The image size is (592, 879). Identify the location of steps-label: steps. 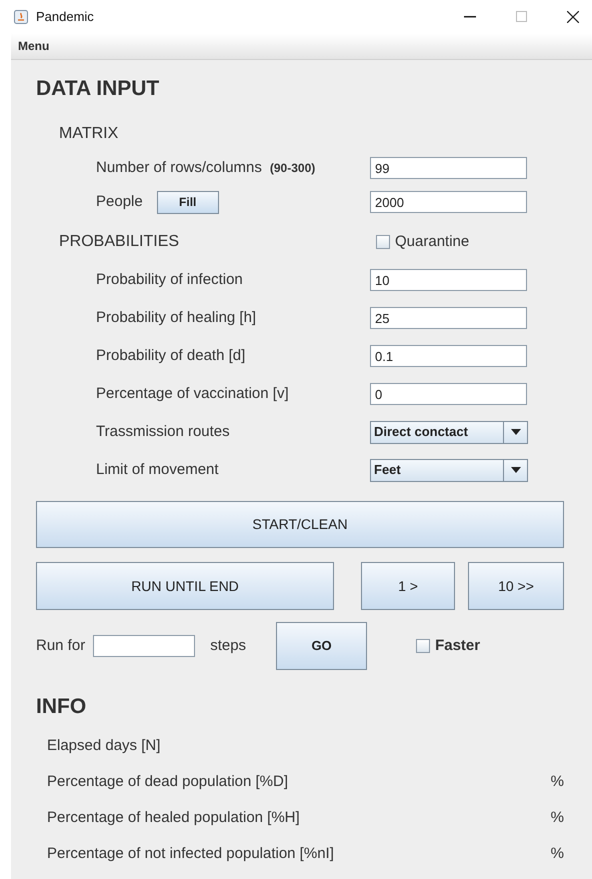
(228, 646).